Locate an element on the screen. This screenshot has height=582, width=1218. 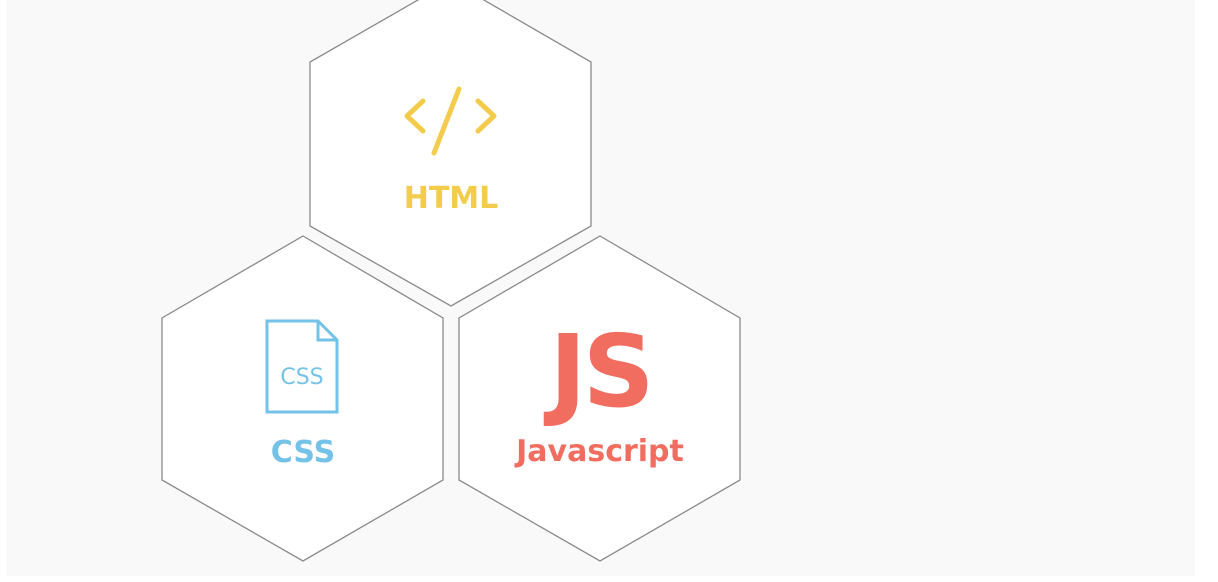
html-label: HTML is located at coordinates (451, 198).